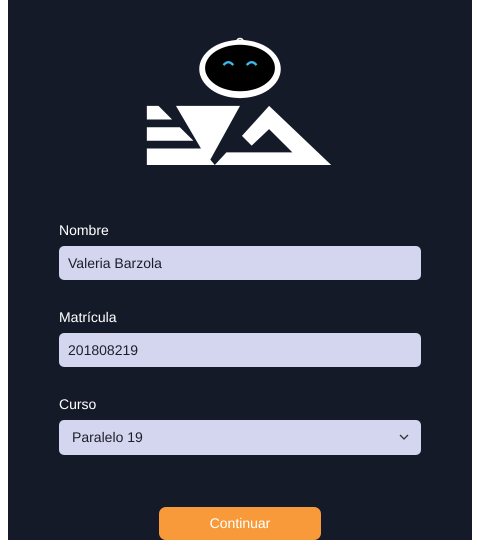  Describe the element at coordinates (240, 437) in the screenshot. I see `course-select: Paralelo 19` at that location.